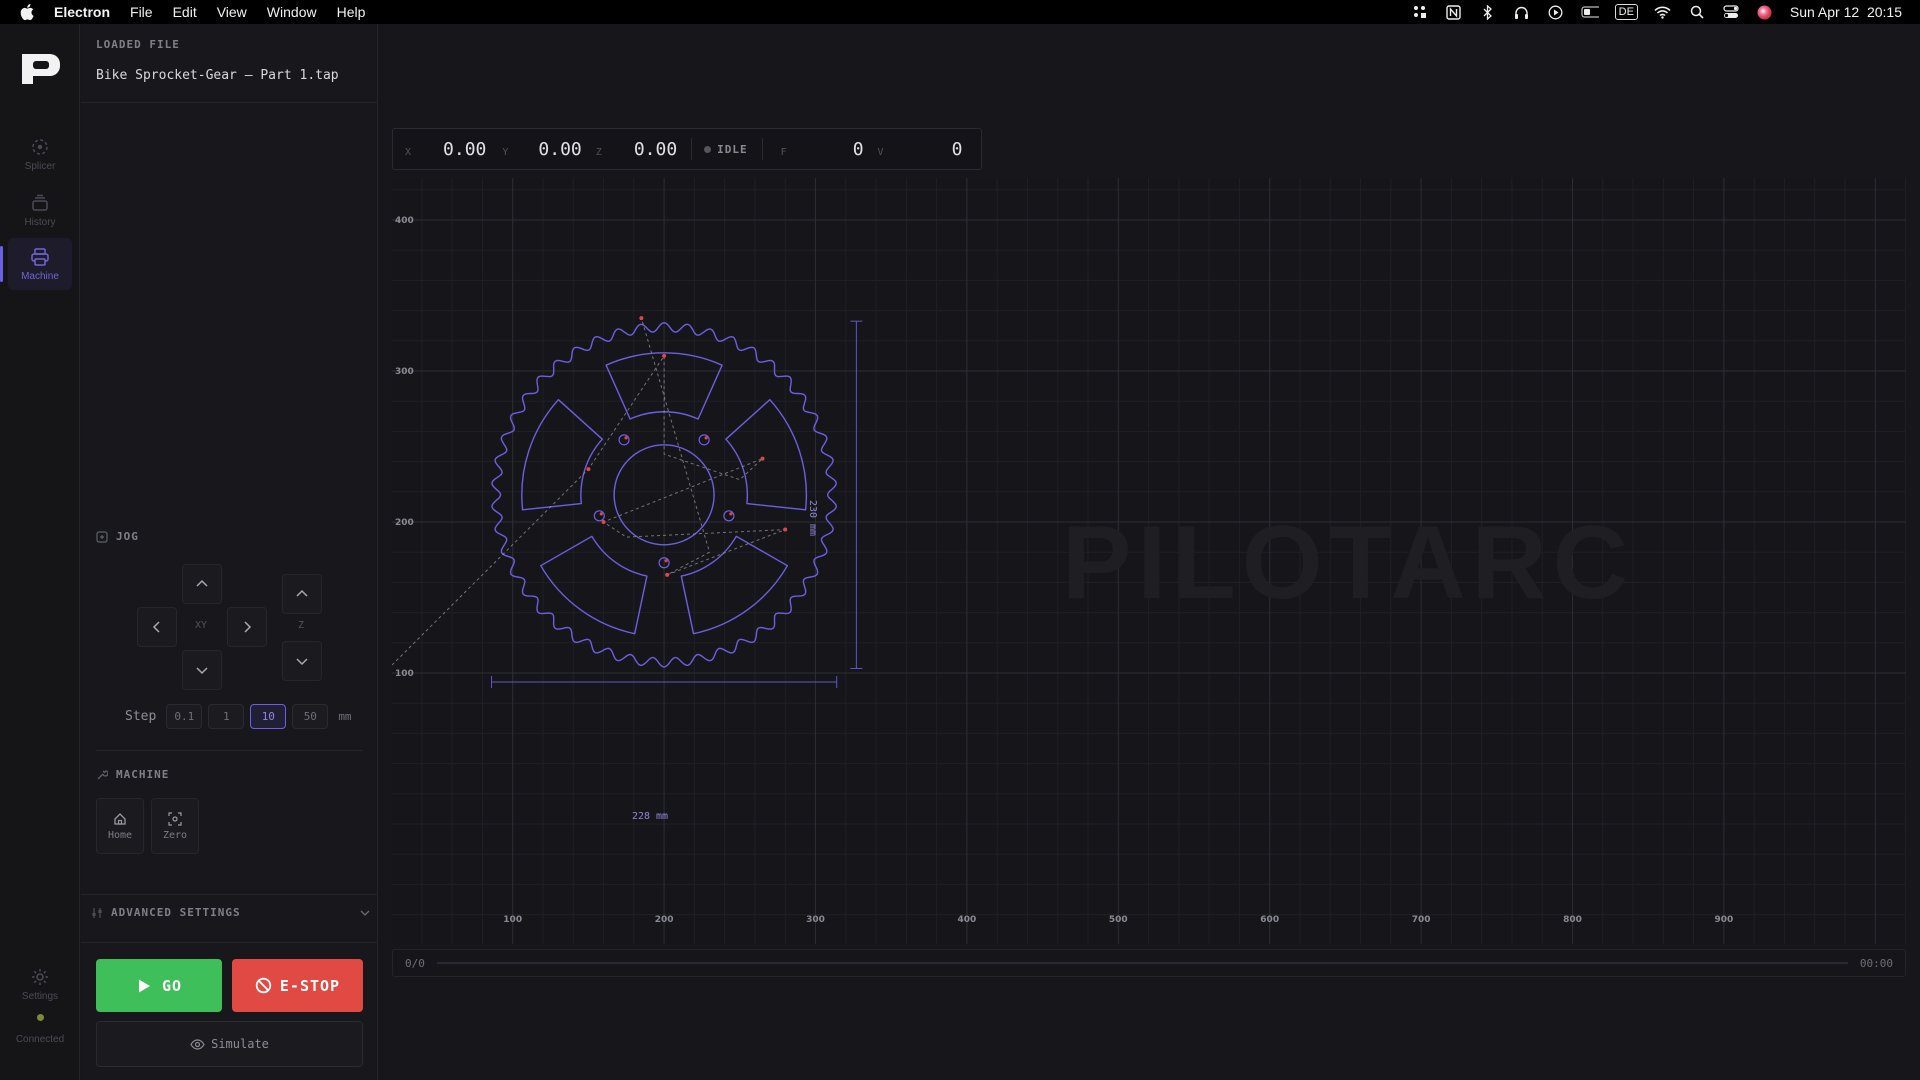 This screenshot has width=1920, height=1080. I want to click on apple-icon, so click(27, 12).